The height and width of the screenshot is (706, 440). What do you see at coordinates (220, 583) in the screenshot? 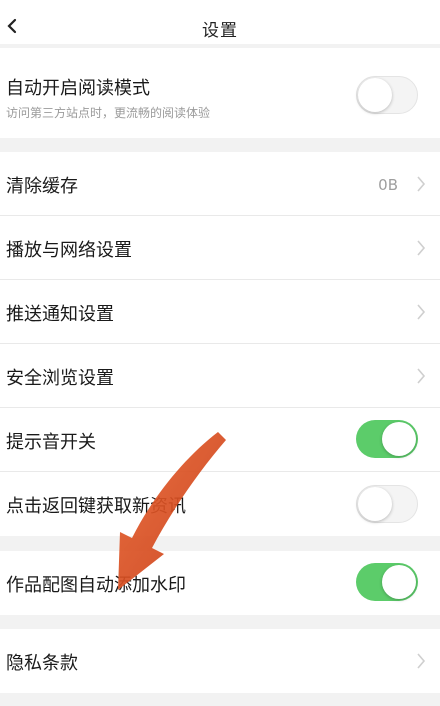
I see `setting-watermark: 作品配图自动添加水印` at bounding box center [220, 583].